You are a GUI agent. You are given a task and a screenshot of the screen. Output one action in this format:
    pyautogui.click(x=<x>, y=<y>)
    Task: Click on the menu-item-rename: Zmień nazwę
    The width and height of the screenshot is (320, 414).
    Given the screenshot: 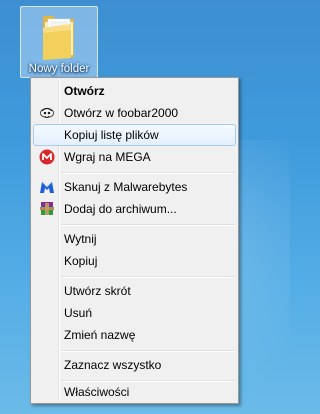 What is the action you would take?
    pyautogui.click(x=134, y=335)
    